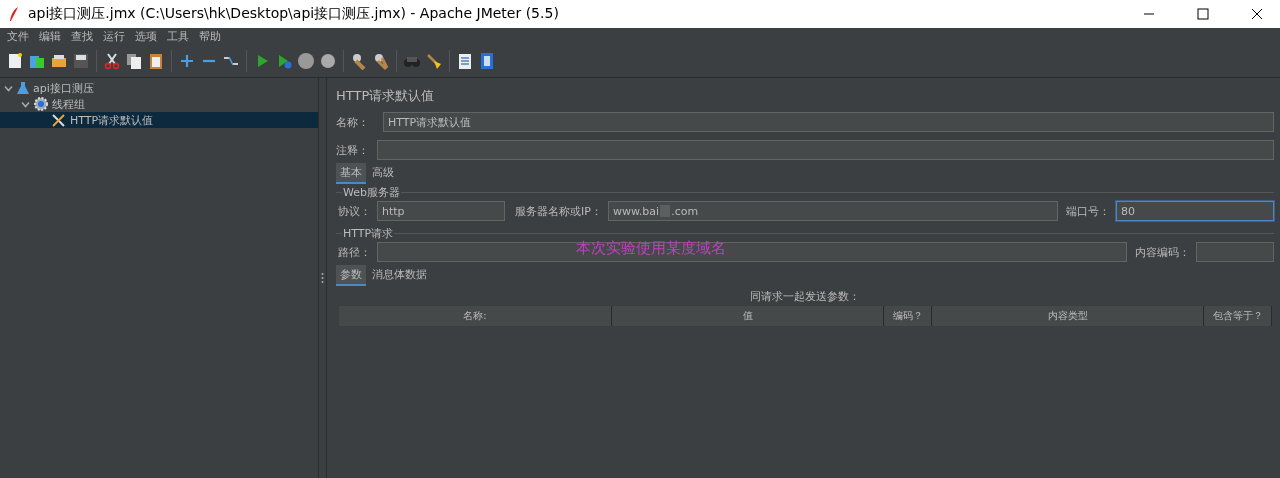 The width and height of the screenshot is (1280, 478). What do you see at coordinates (178, 36) in the screenshot?
I see `menu-item: 工具` at bounding box center [178, 36].